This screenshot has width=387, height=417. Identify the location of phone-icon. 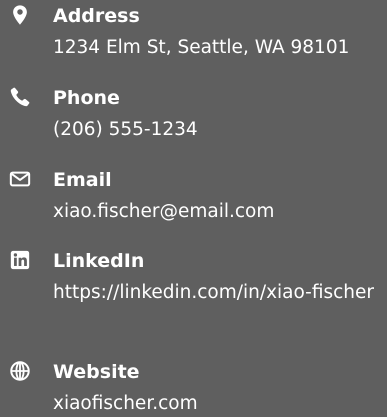
(20, 97).